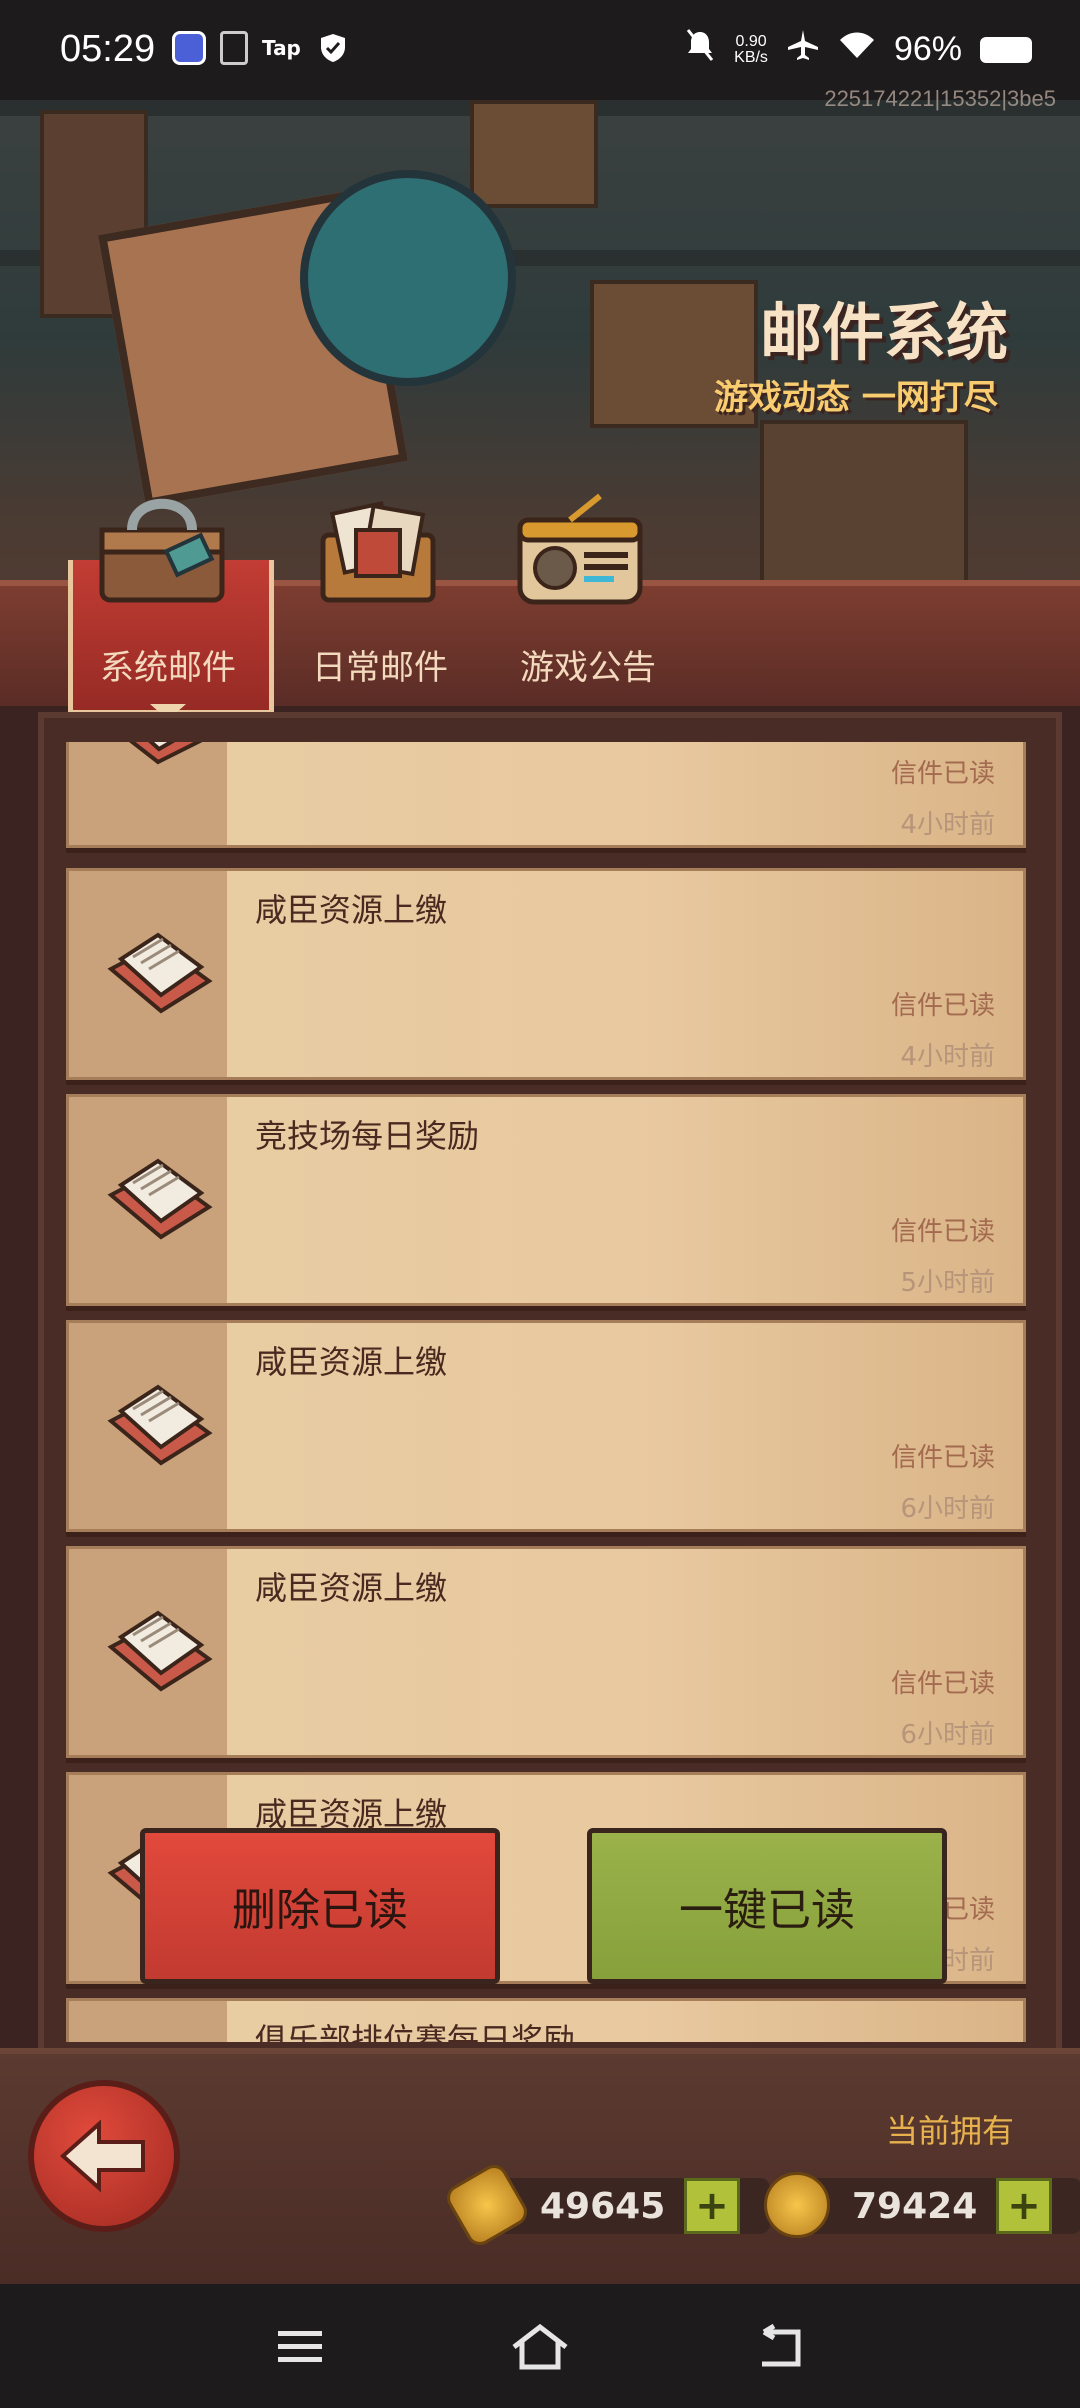 The width and height of the screenshot is (1080, 2408). What do you see at coordinates (947, 1283) in the screenshot?
I see `mail-time: 5小时前` at bounding box center [947, 1283].